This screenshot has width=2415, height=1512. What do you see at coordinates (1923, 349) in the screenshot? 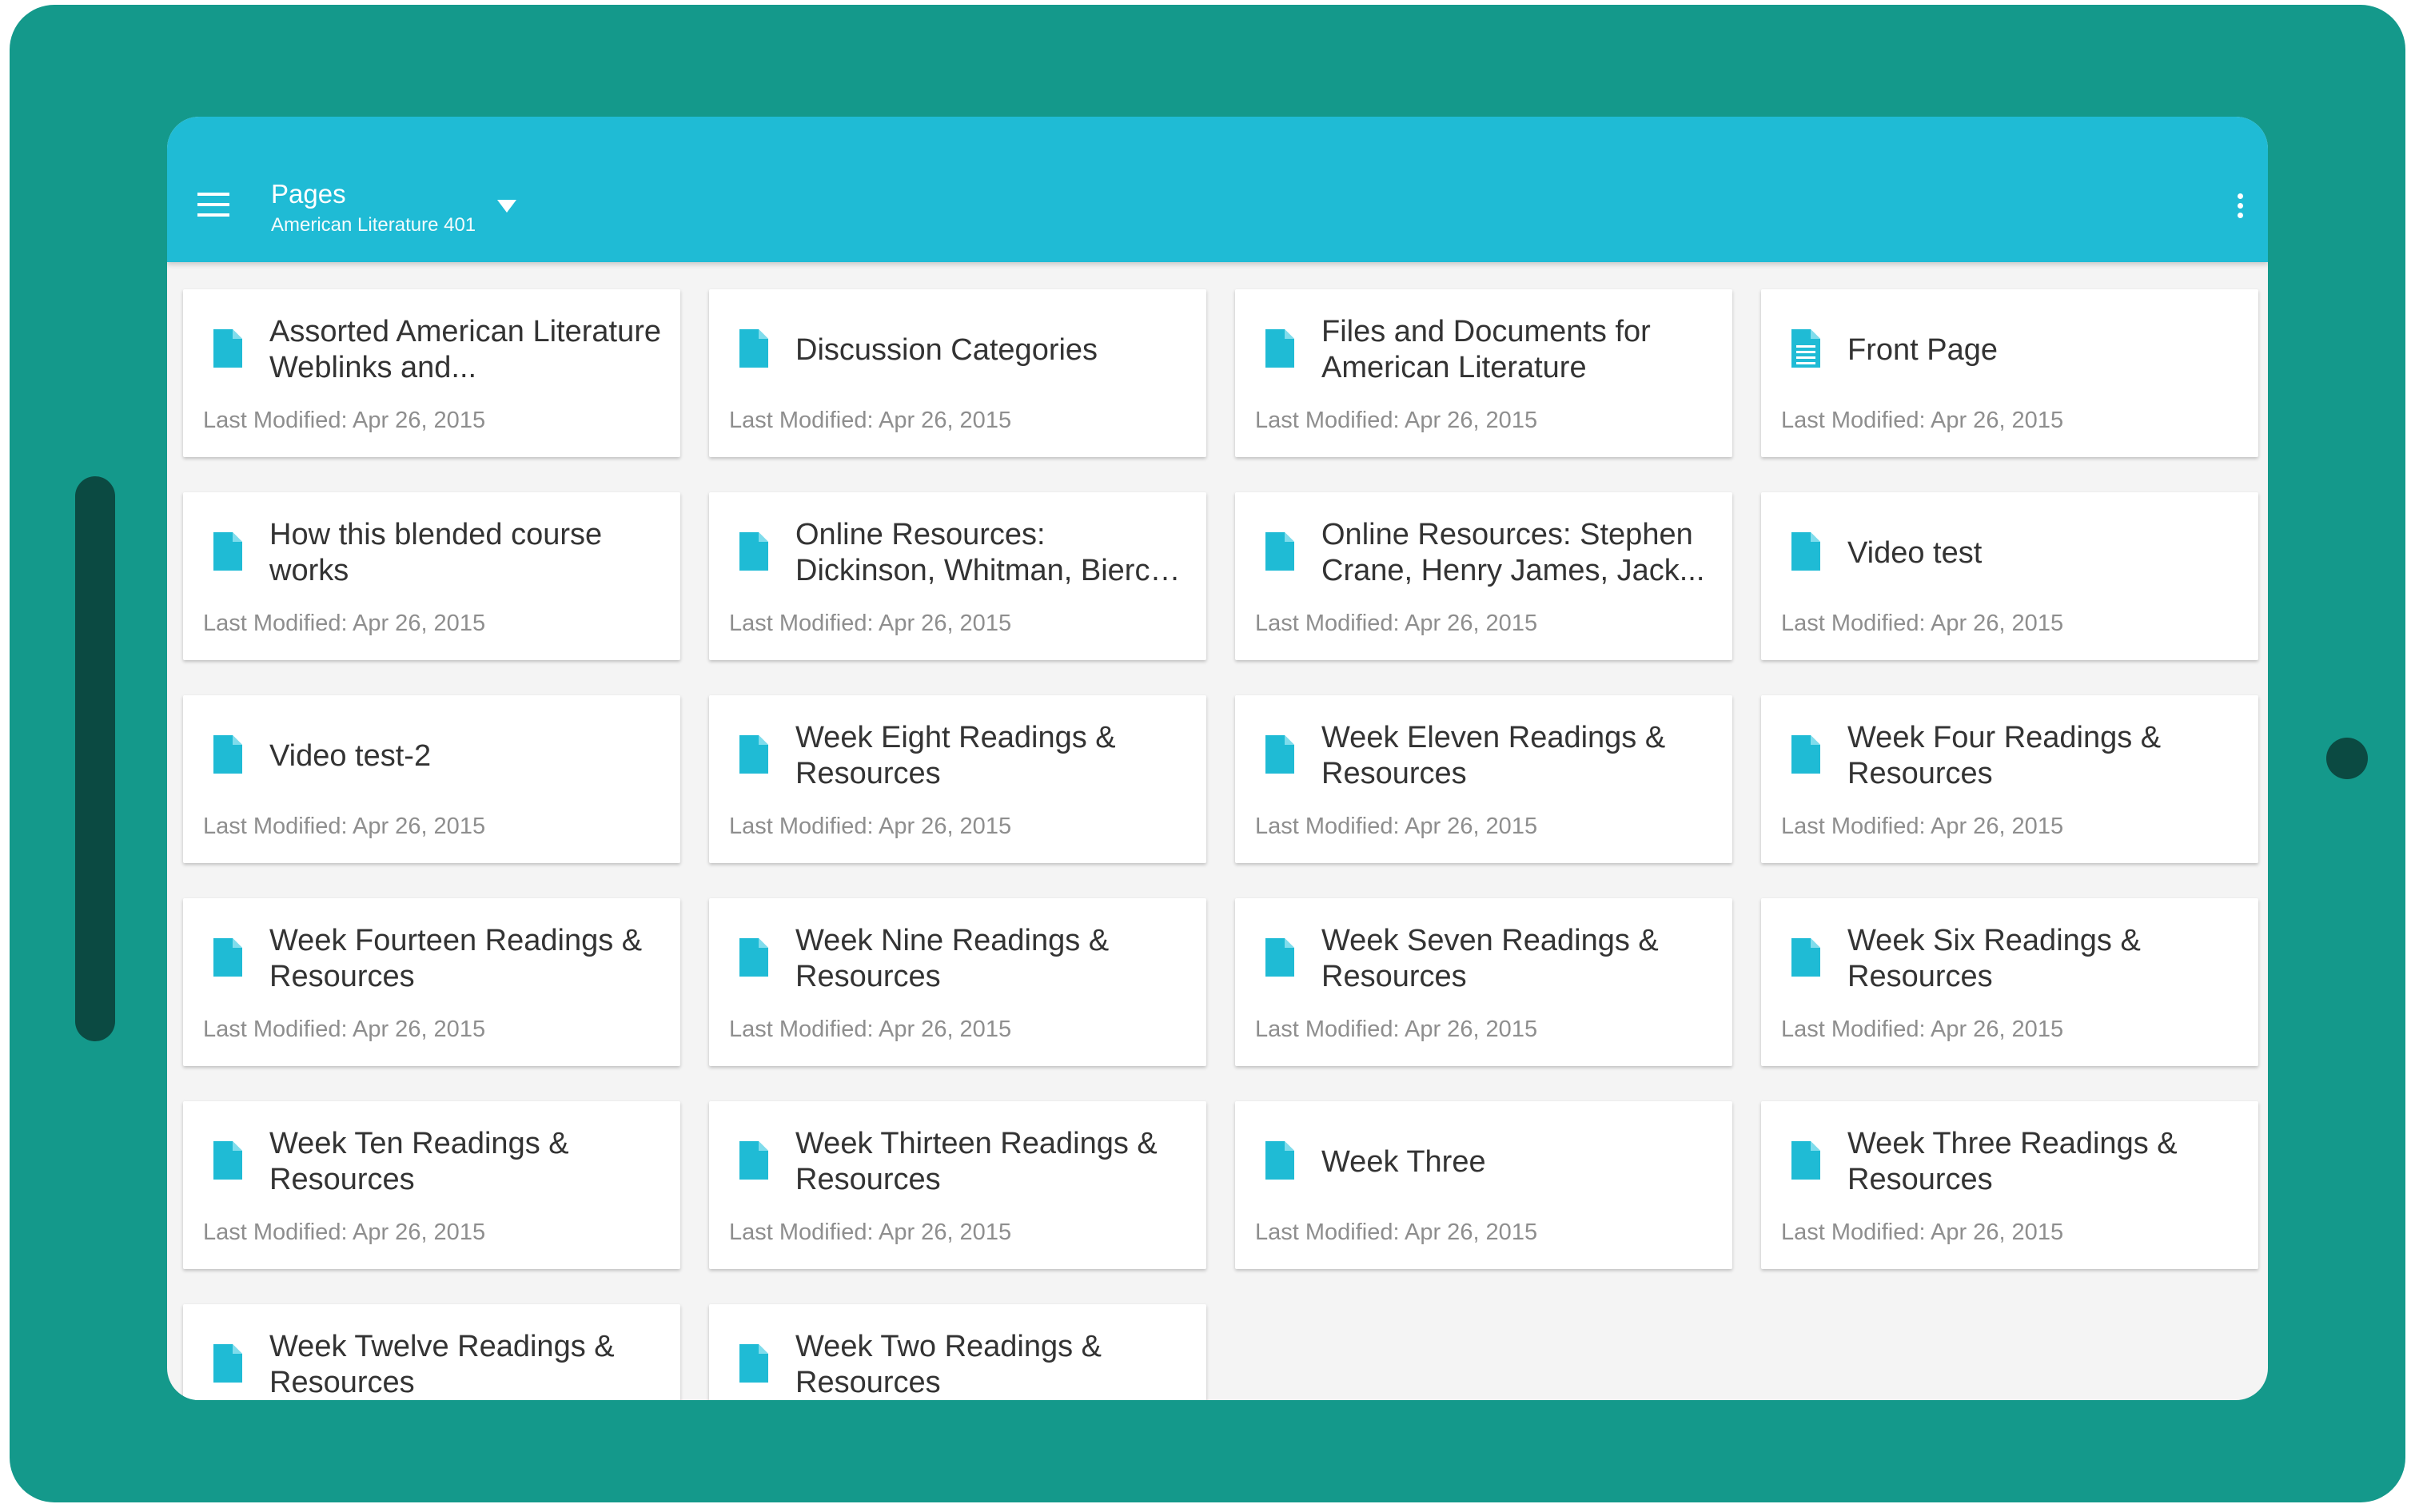
I see `page-card-title: Front Page` at bounding box center [1923, 349].